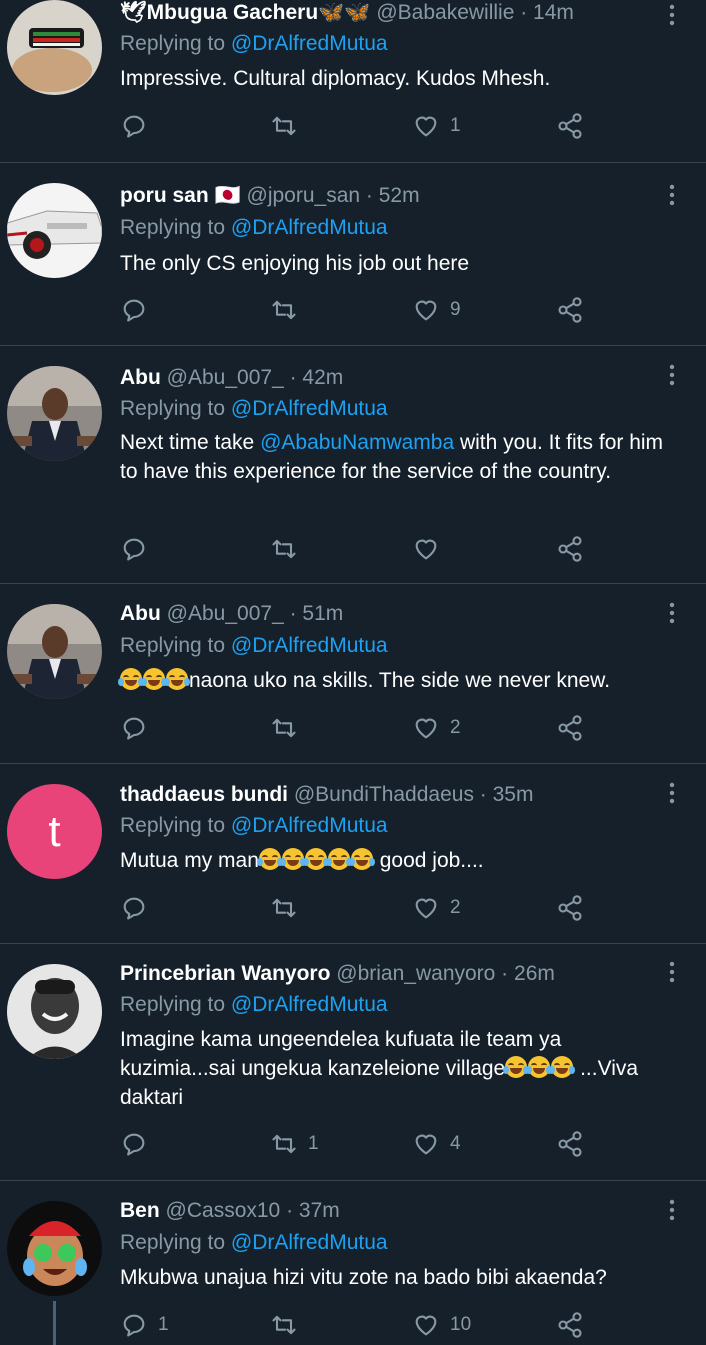 The image size is (706, 1345). Describe the element at coordinates (333, 195) in the screenshot. I see `handle-and-time: @jporu_san · 52m` at that location.